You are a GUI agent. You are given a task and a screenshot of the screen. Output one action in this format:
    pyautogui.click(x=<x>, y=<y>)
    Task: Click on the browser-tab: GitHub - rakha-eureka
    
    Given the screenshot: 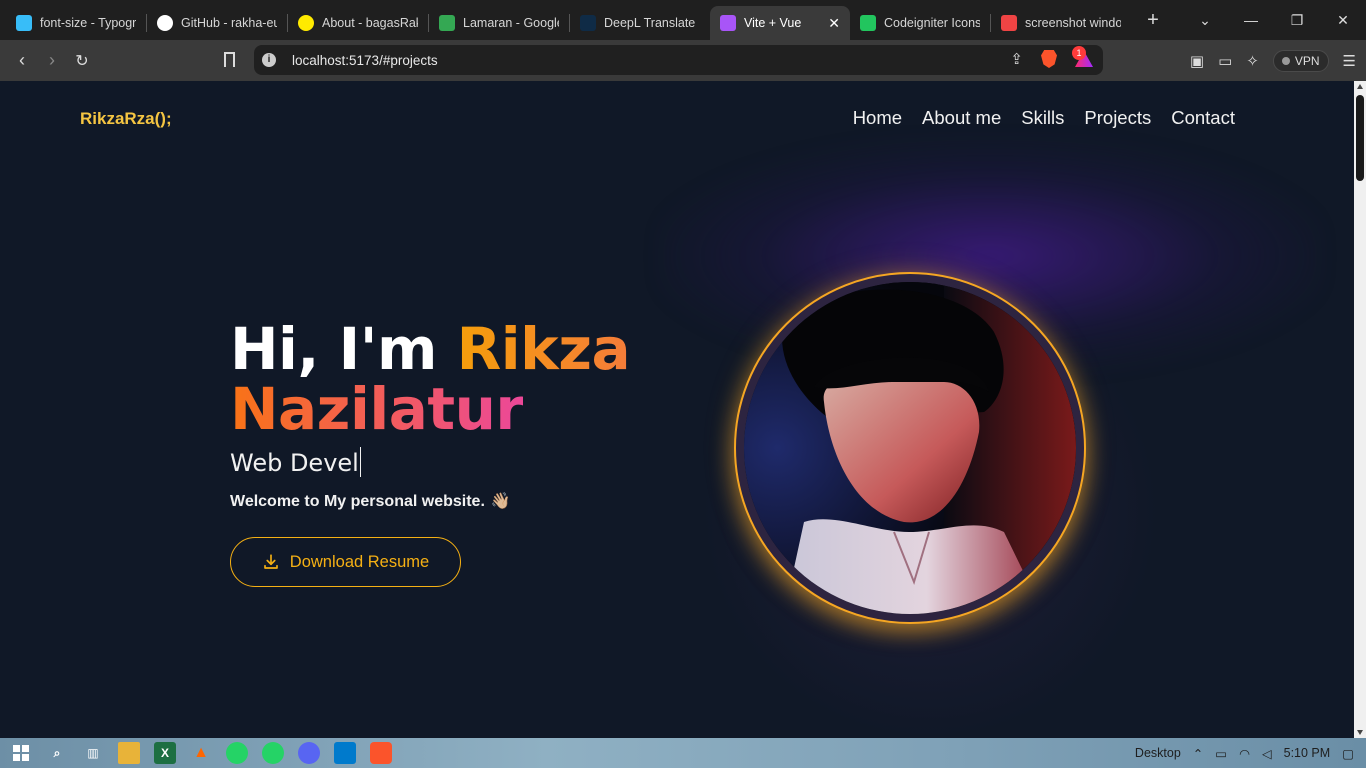 What is the action you would take?
    pyautogui.click(x=217, y=23)
    